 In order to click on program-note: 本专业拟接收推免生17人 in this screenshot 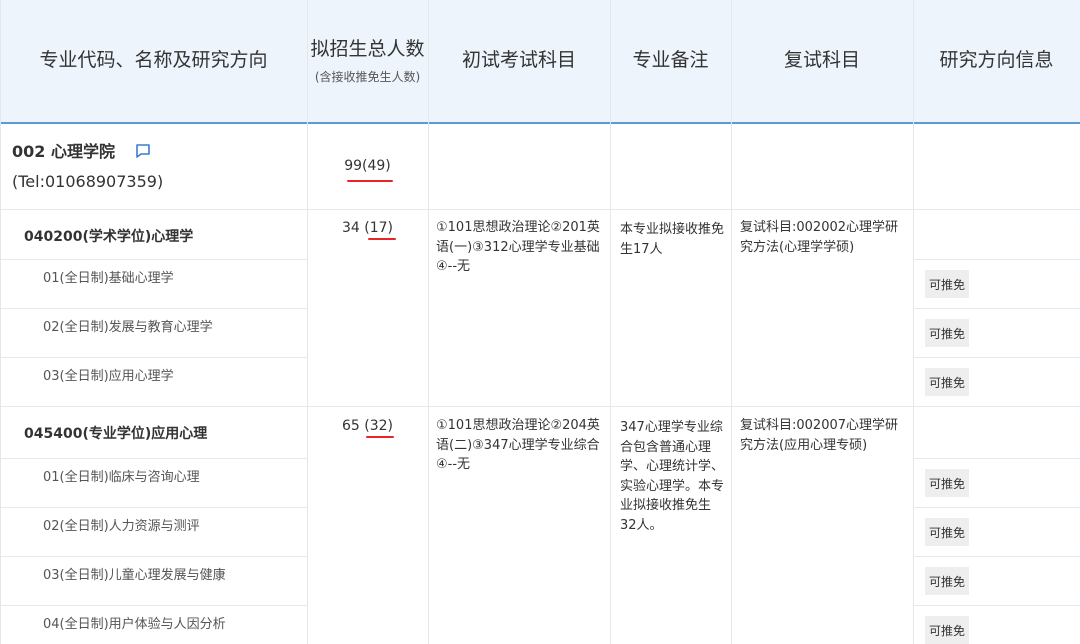, I will do `click(672, 239)`.